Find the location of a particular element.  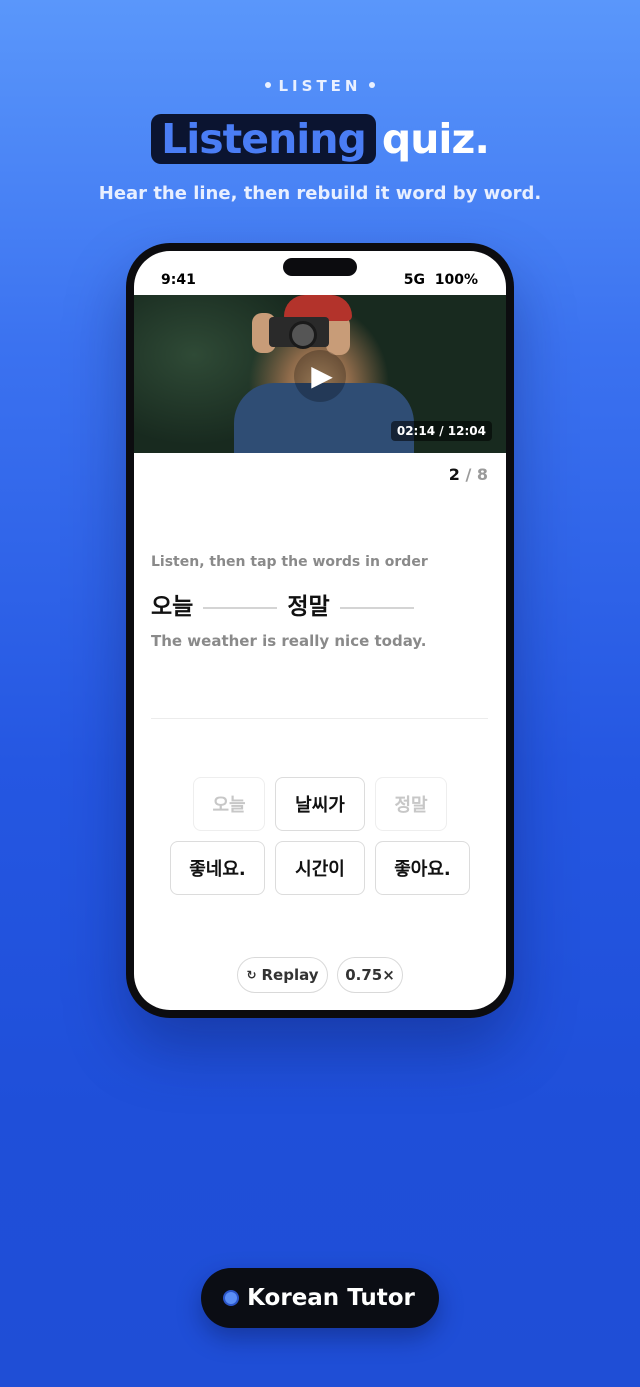

answer-word: 정말 is located at coordinates (308, 604).